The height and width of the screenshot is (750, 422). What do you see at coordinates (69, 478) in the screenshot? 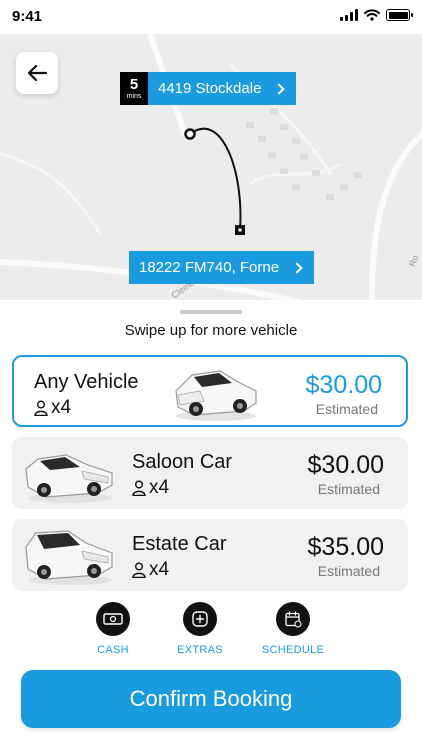
I see `saloon-car-icon` at bounding box center [69, 478].